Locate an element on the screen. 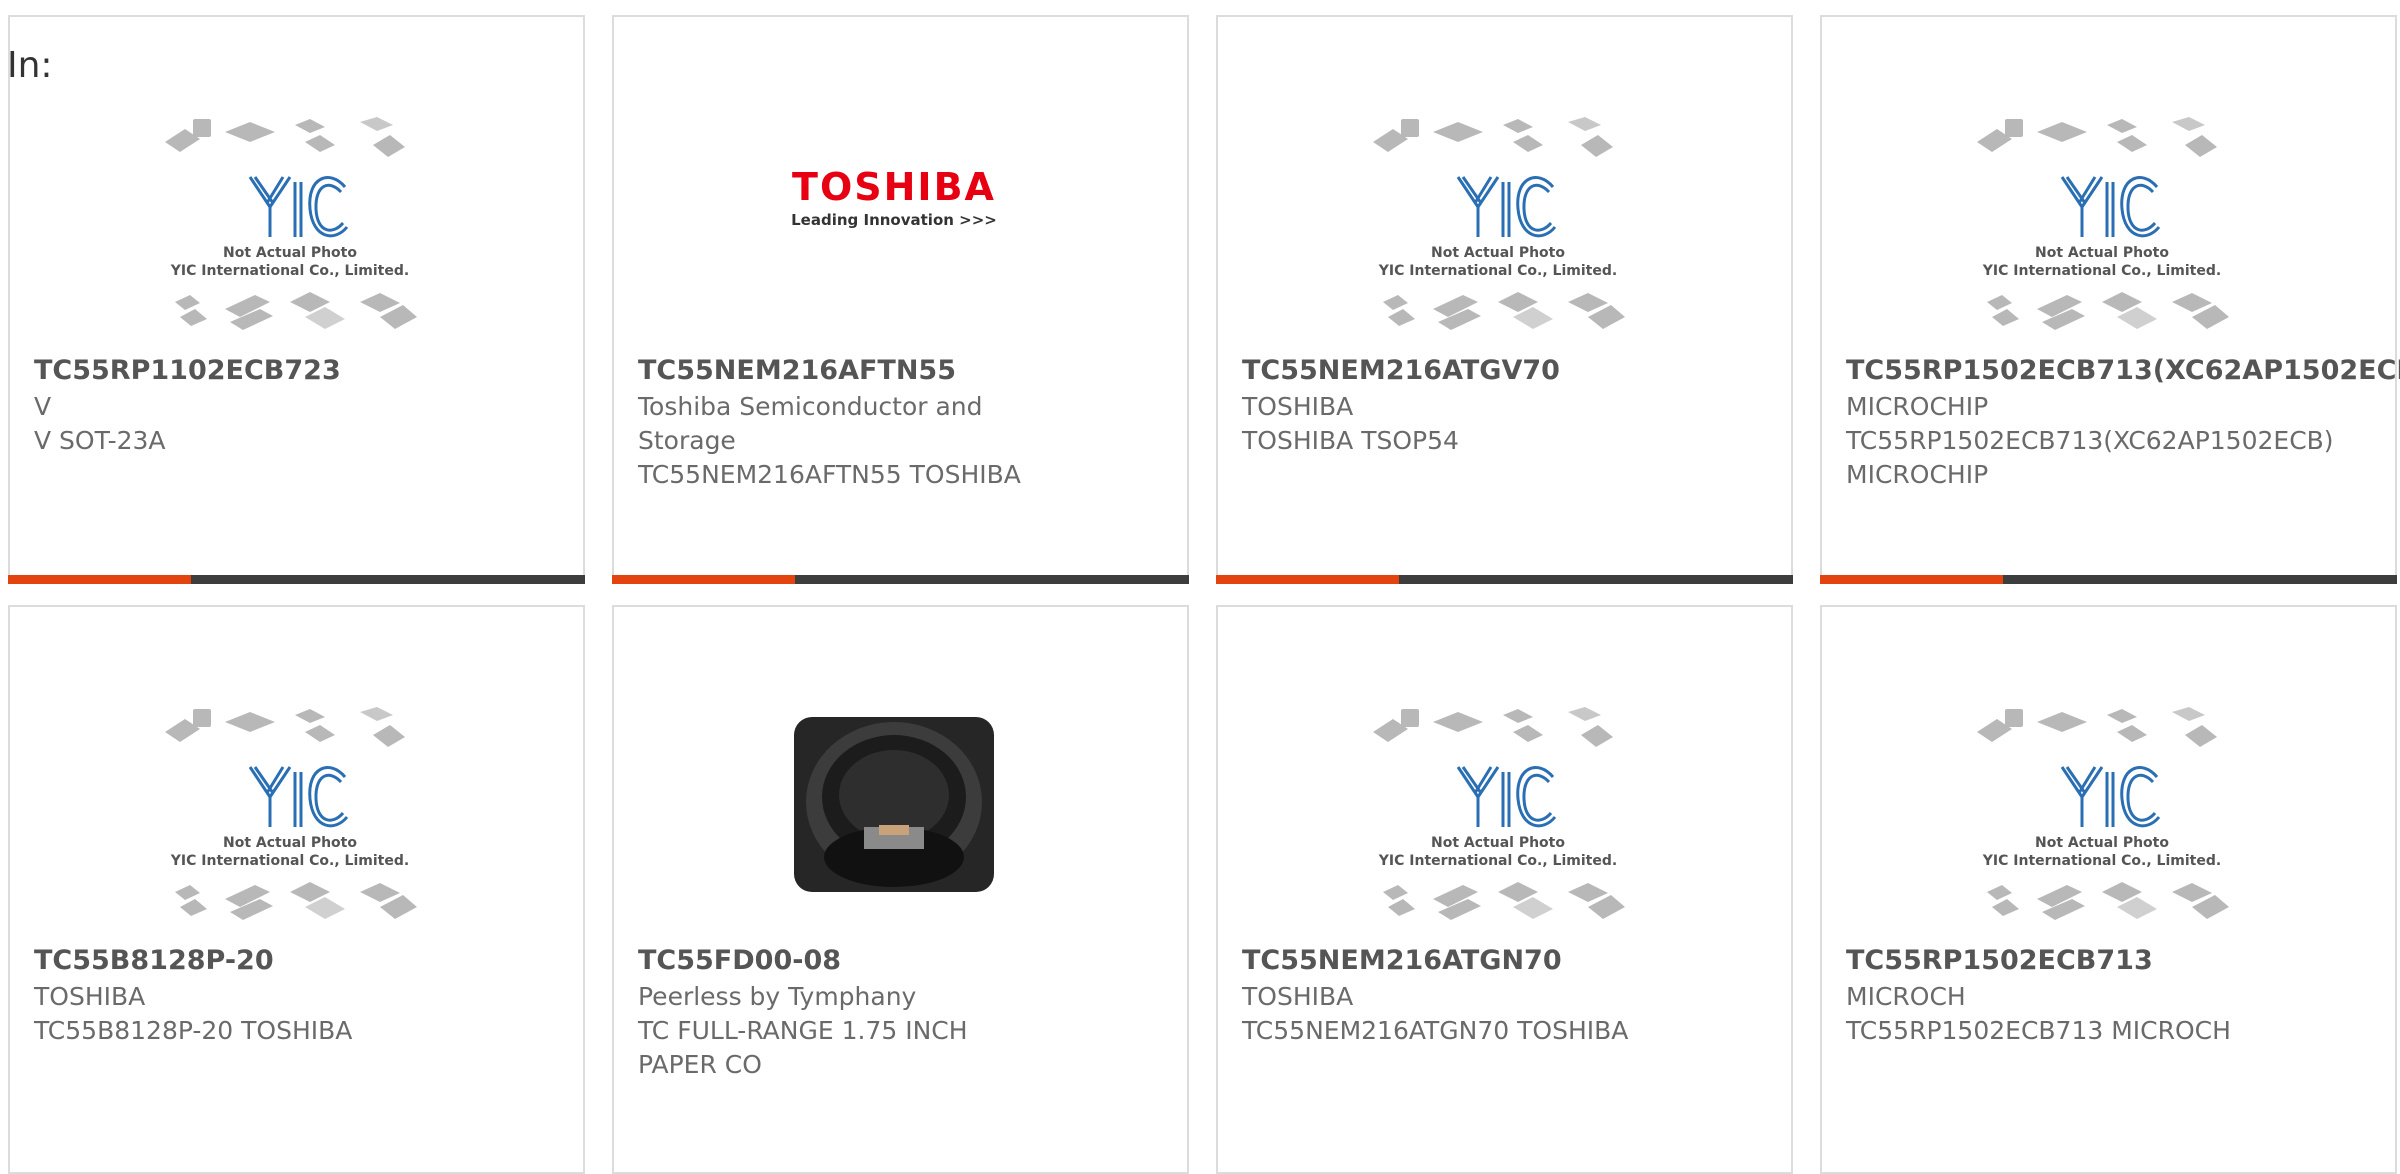  product-part-number: TC55FD00-08 is located at coordinates (739, 960).